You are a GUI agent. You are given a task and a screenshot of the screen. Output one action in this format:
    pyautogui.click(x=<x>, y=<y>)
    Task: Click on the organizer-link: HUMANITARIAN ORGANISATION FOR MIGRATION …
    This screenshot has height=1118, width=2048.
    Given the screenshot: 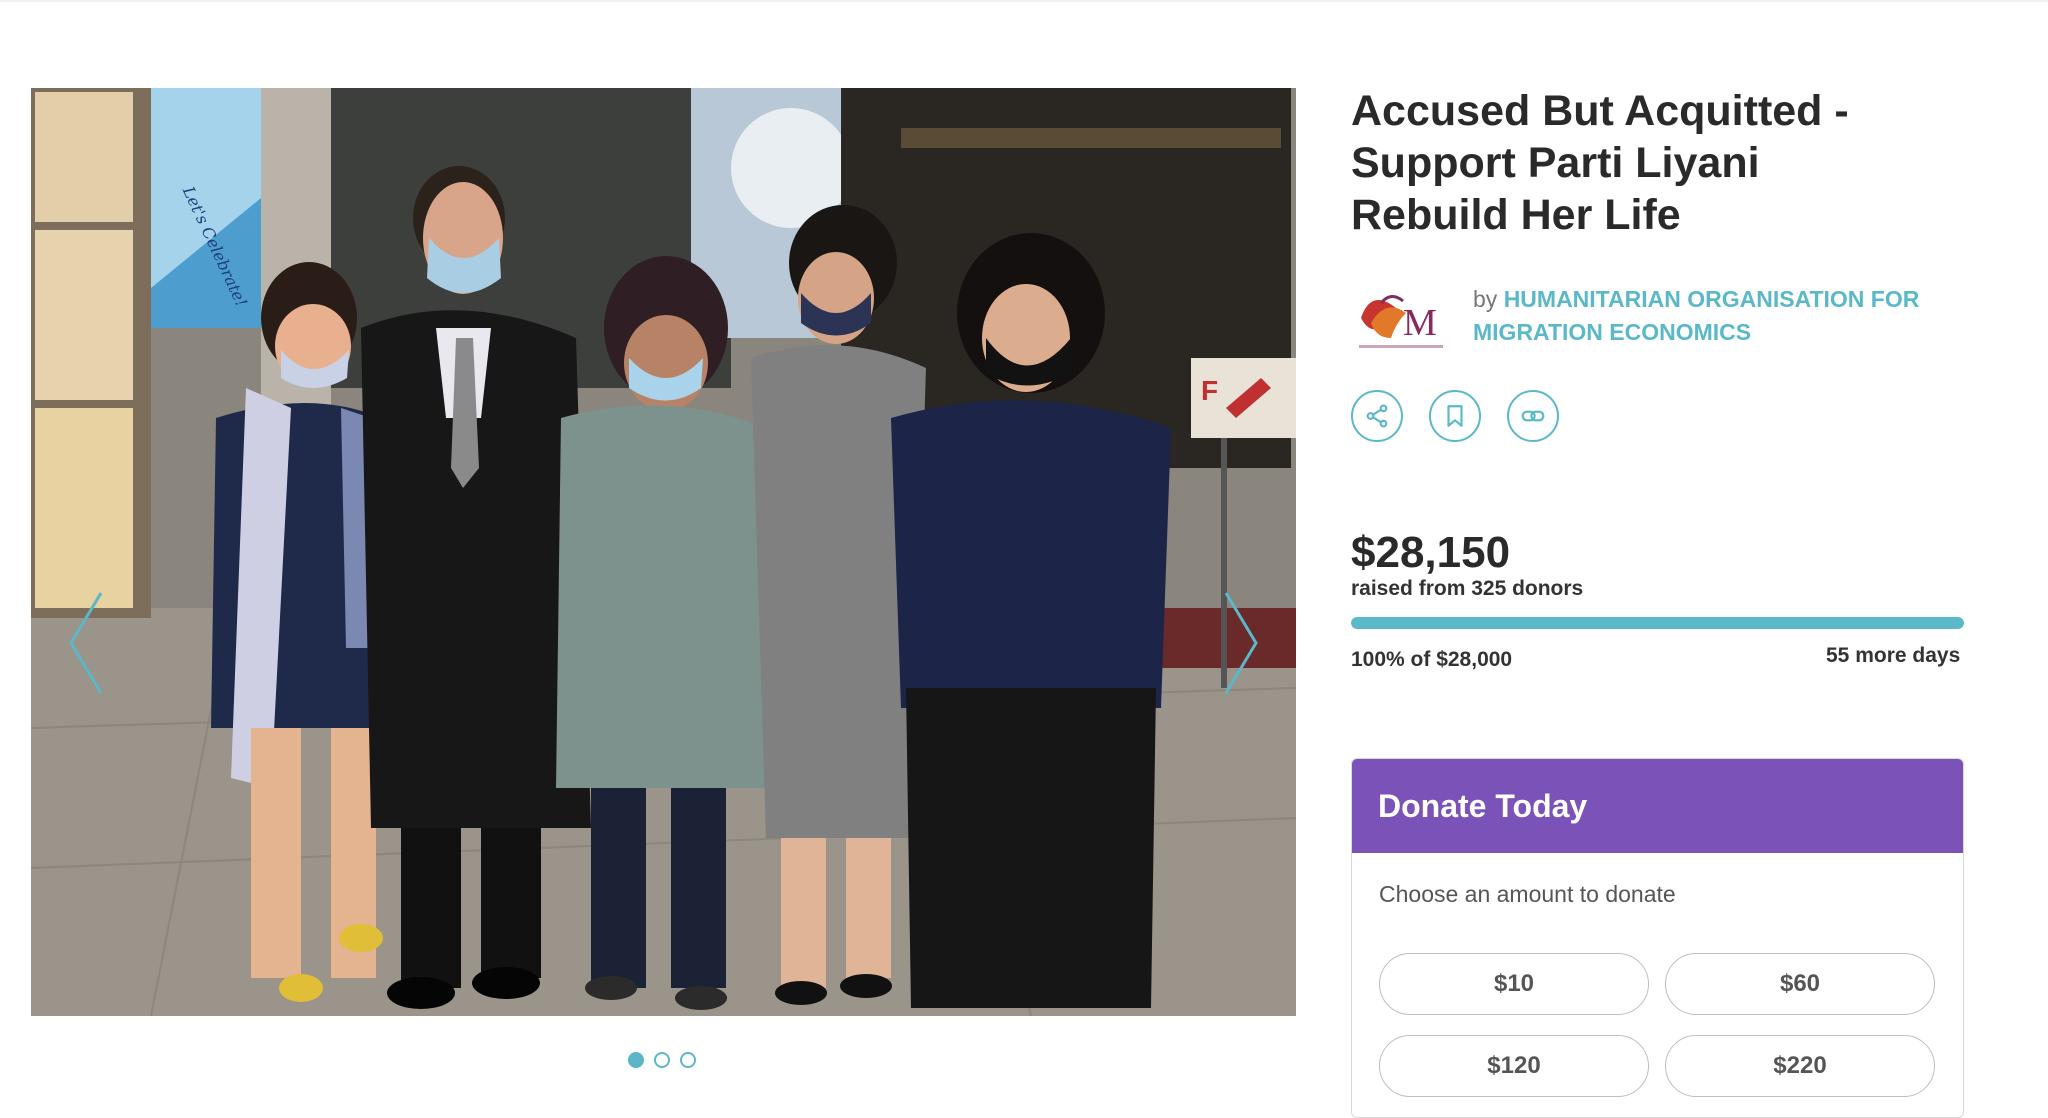 What is the action you would take?
    pyautogui.click(x=1696, y=315)
    